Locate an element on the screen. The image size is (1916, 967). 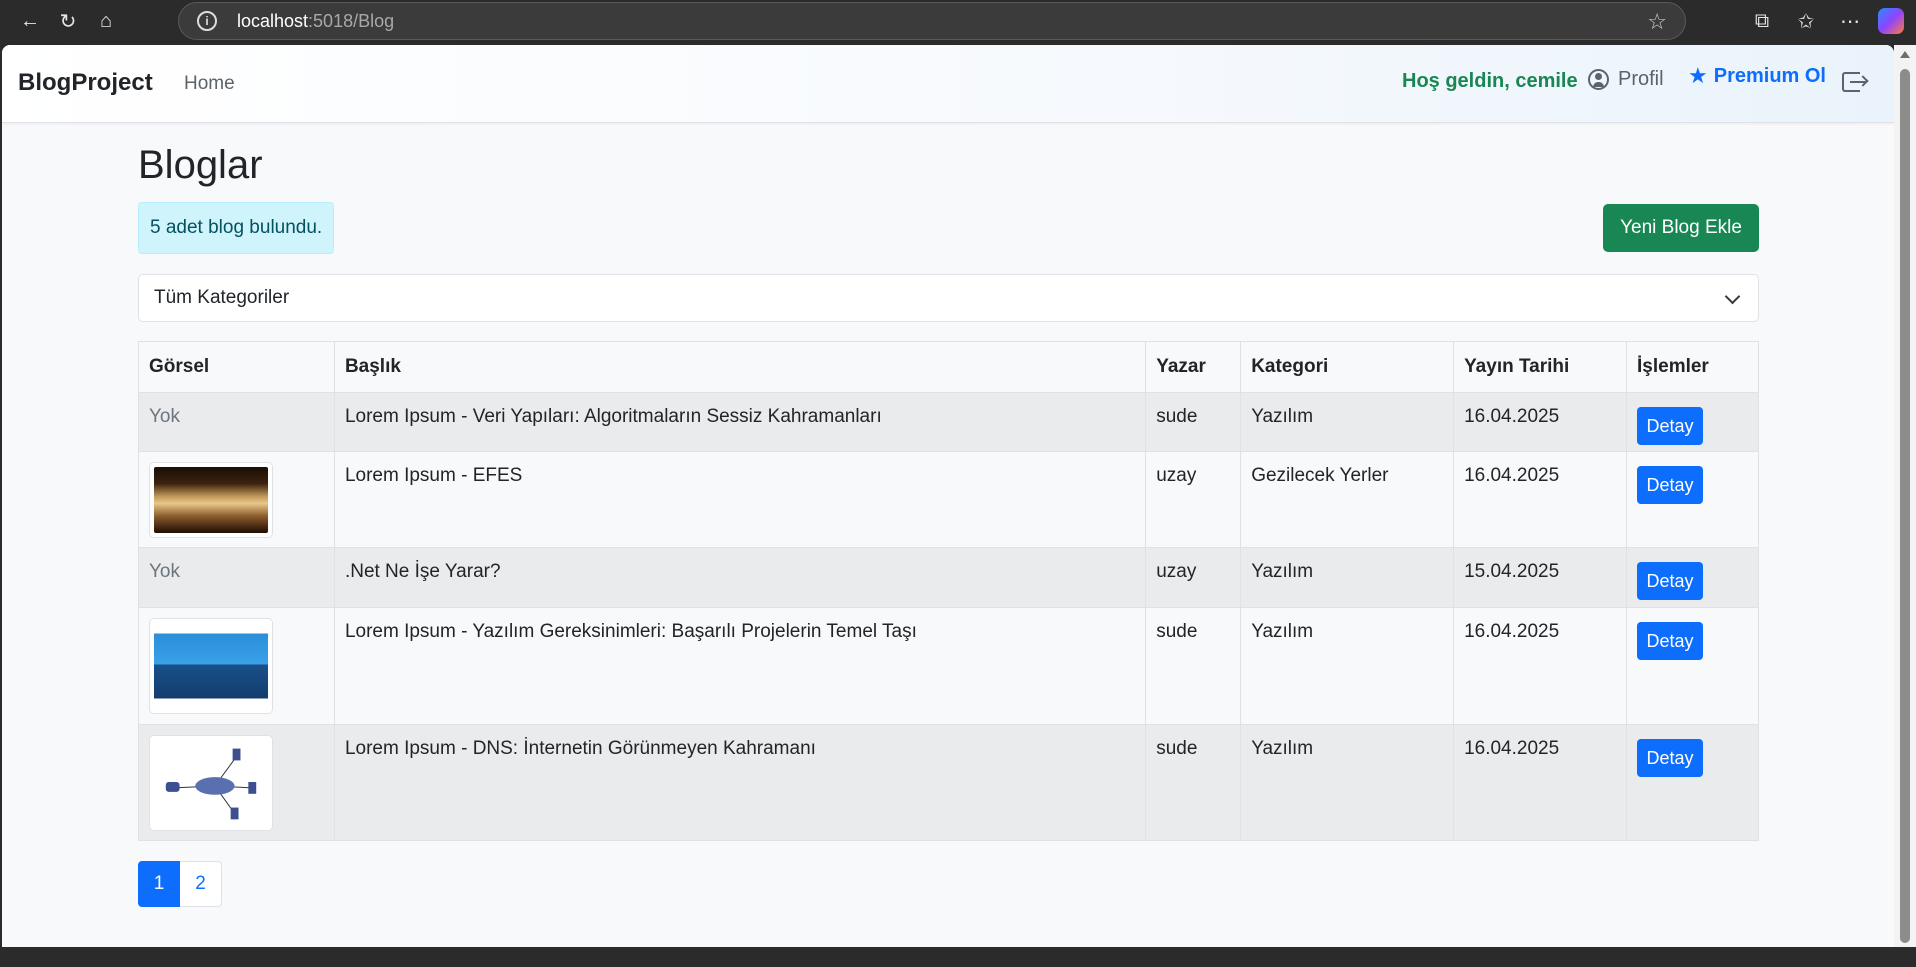
home-icon: ⌂ is located at coordinates (106, 20).